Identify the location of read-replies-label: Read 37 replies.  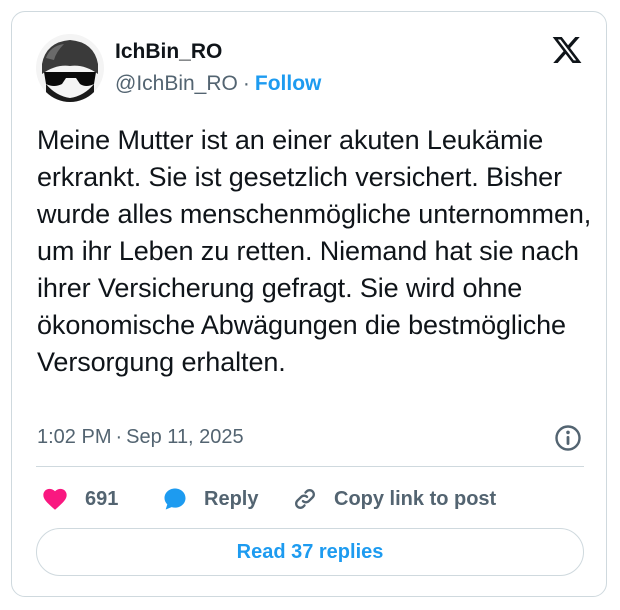
(310, 551).